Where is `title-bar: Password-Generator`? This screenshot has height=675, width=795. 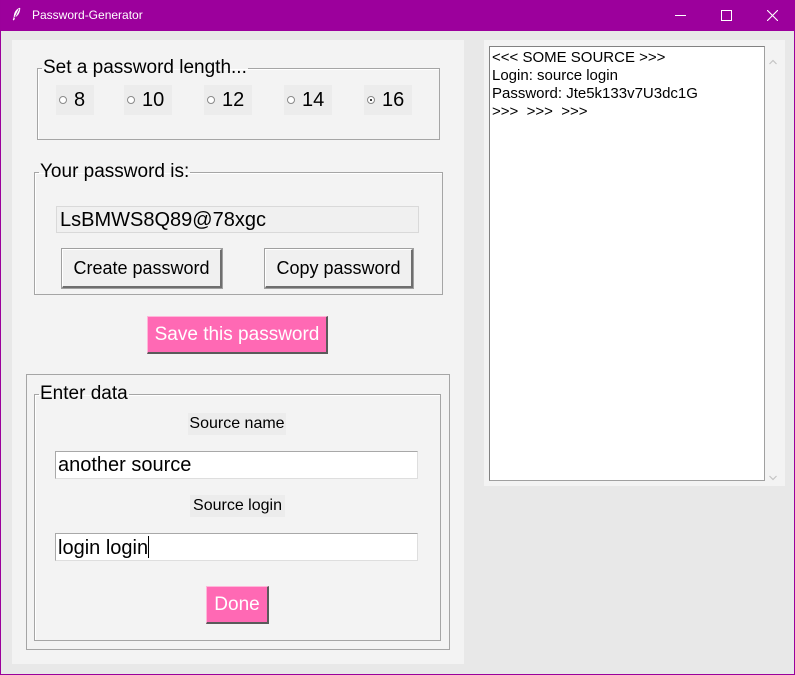
title-bar: Password-Generator is located at coordinates (398, 15).